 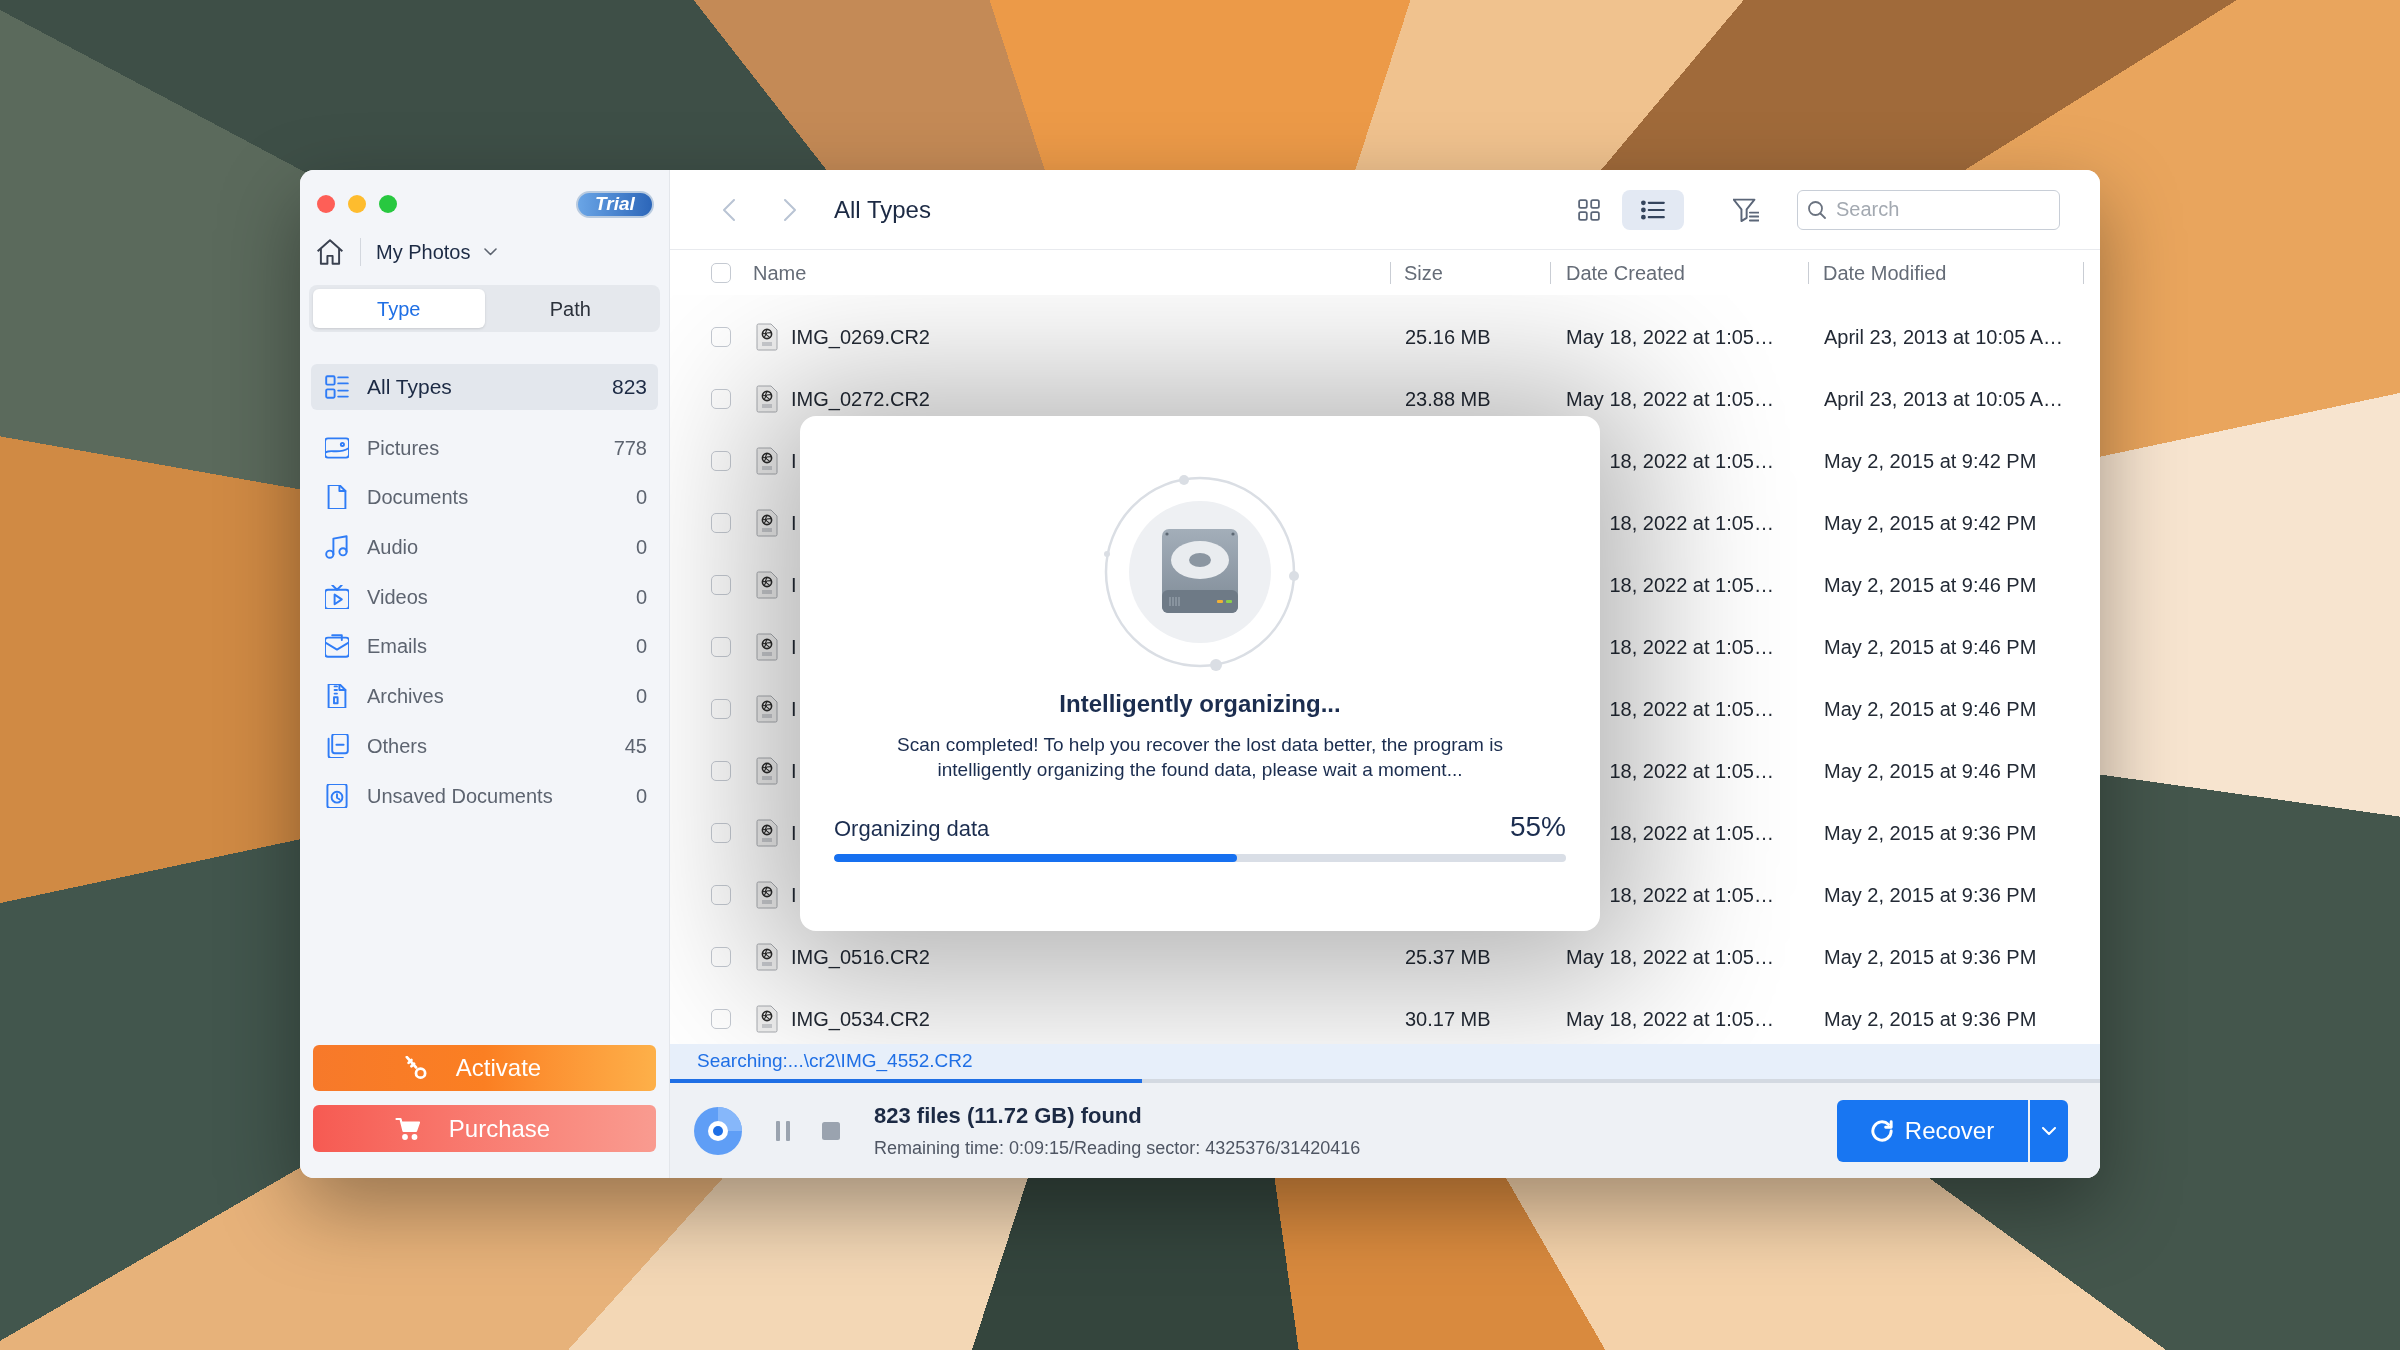 What do you see at coordinates (337, 547) in the screenshot?
I see `music-note-icon` at bounding box center [337, 547].